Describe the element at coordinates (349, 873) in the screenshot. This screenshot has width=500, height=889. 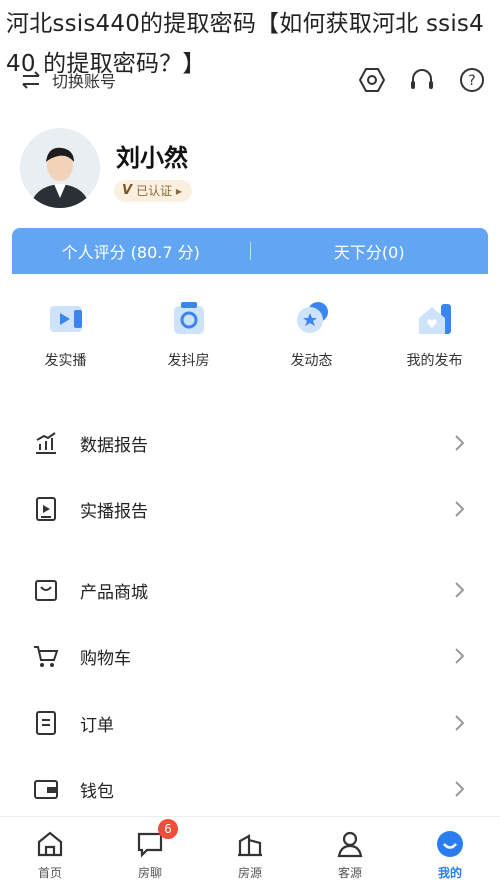
I see `tab-label: 客源` at that location.